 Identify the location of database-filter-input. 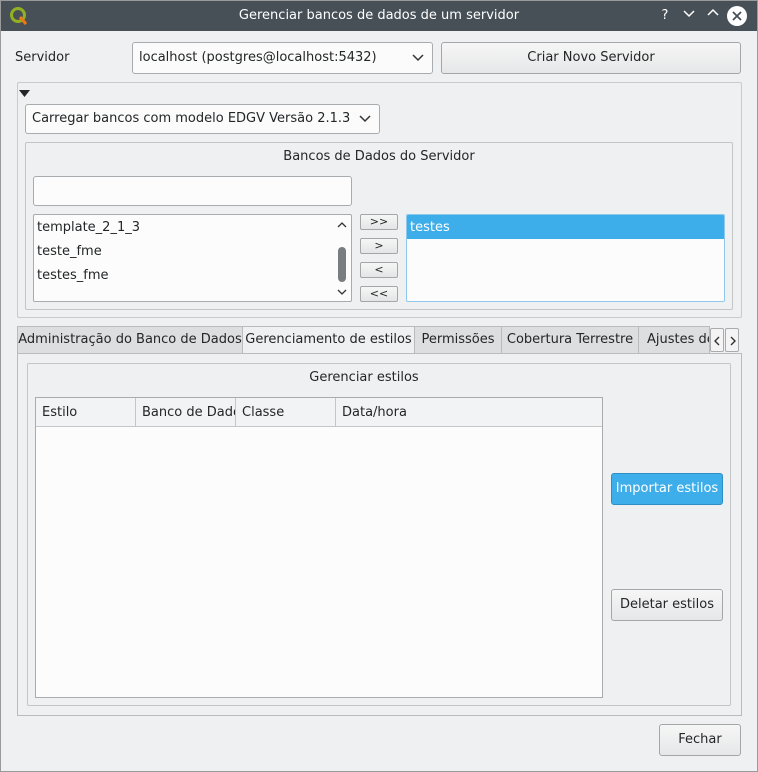
(192, 191).